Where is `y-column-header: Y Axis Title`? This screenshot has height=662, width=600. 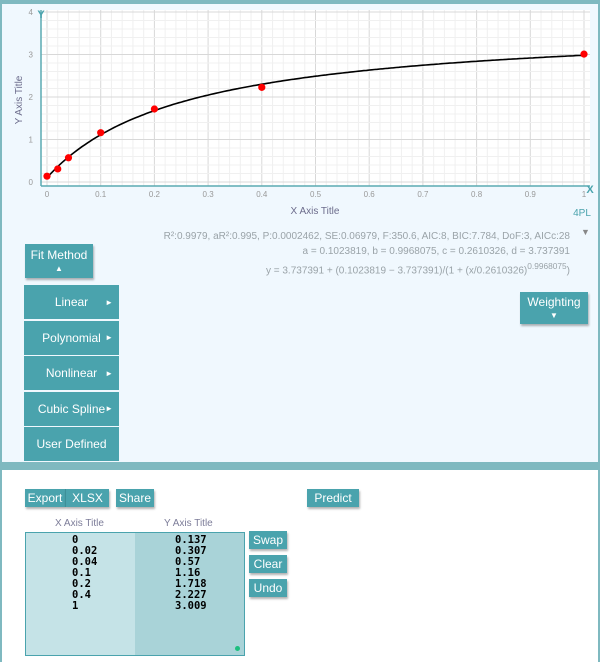
y-column-header: Y Axis Title is located at coordinates (188, 523).